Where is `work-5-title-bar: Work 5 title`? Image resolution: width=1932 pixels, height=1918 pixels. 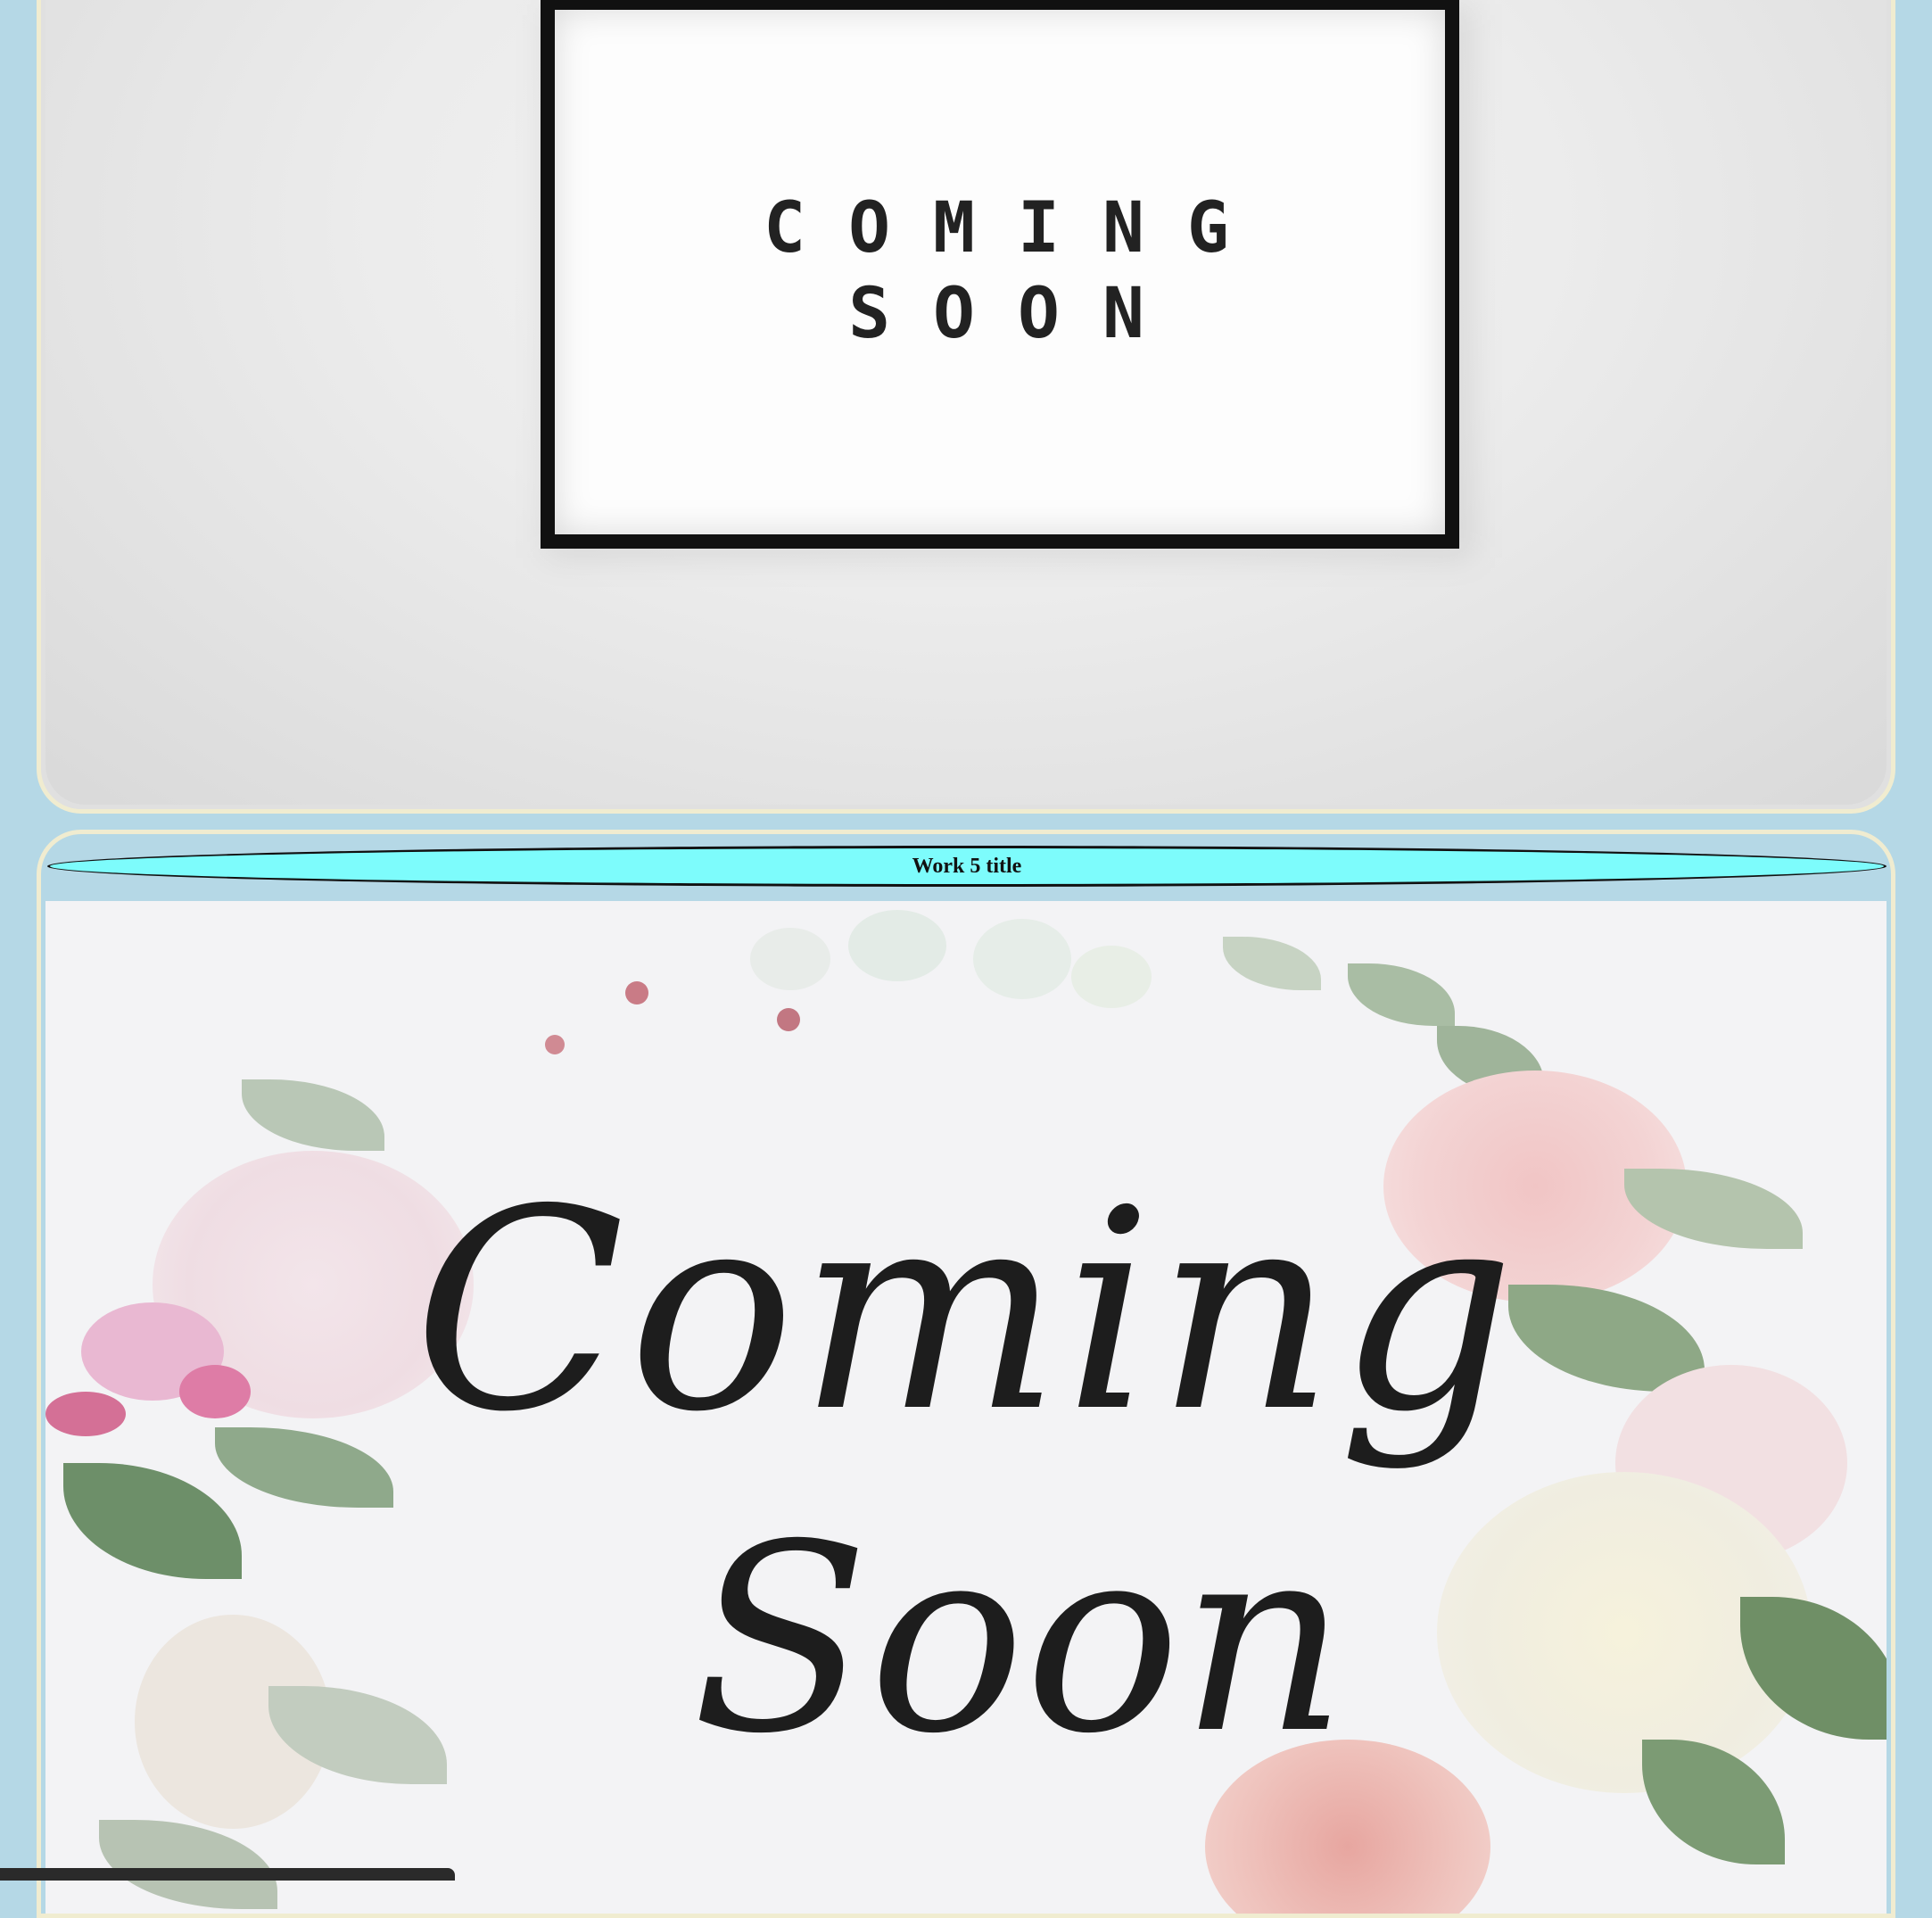
work-5-title-bar: Work 5 title is located at coordinates (967, 867).